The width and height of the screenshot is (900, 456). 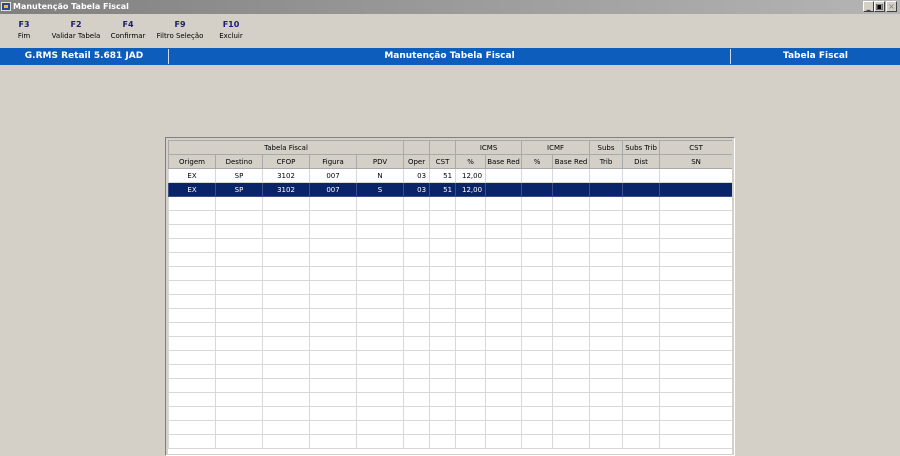 What do you see at coordinates (879, 6) in the screenshot?
I see `maximize-button: ▣` at bounding box center [879, 6].